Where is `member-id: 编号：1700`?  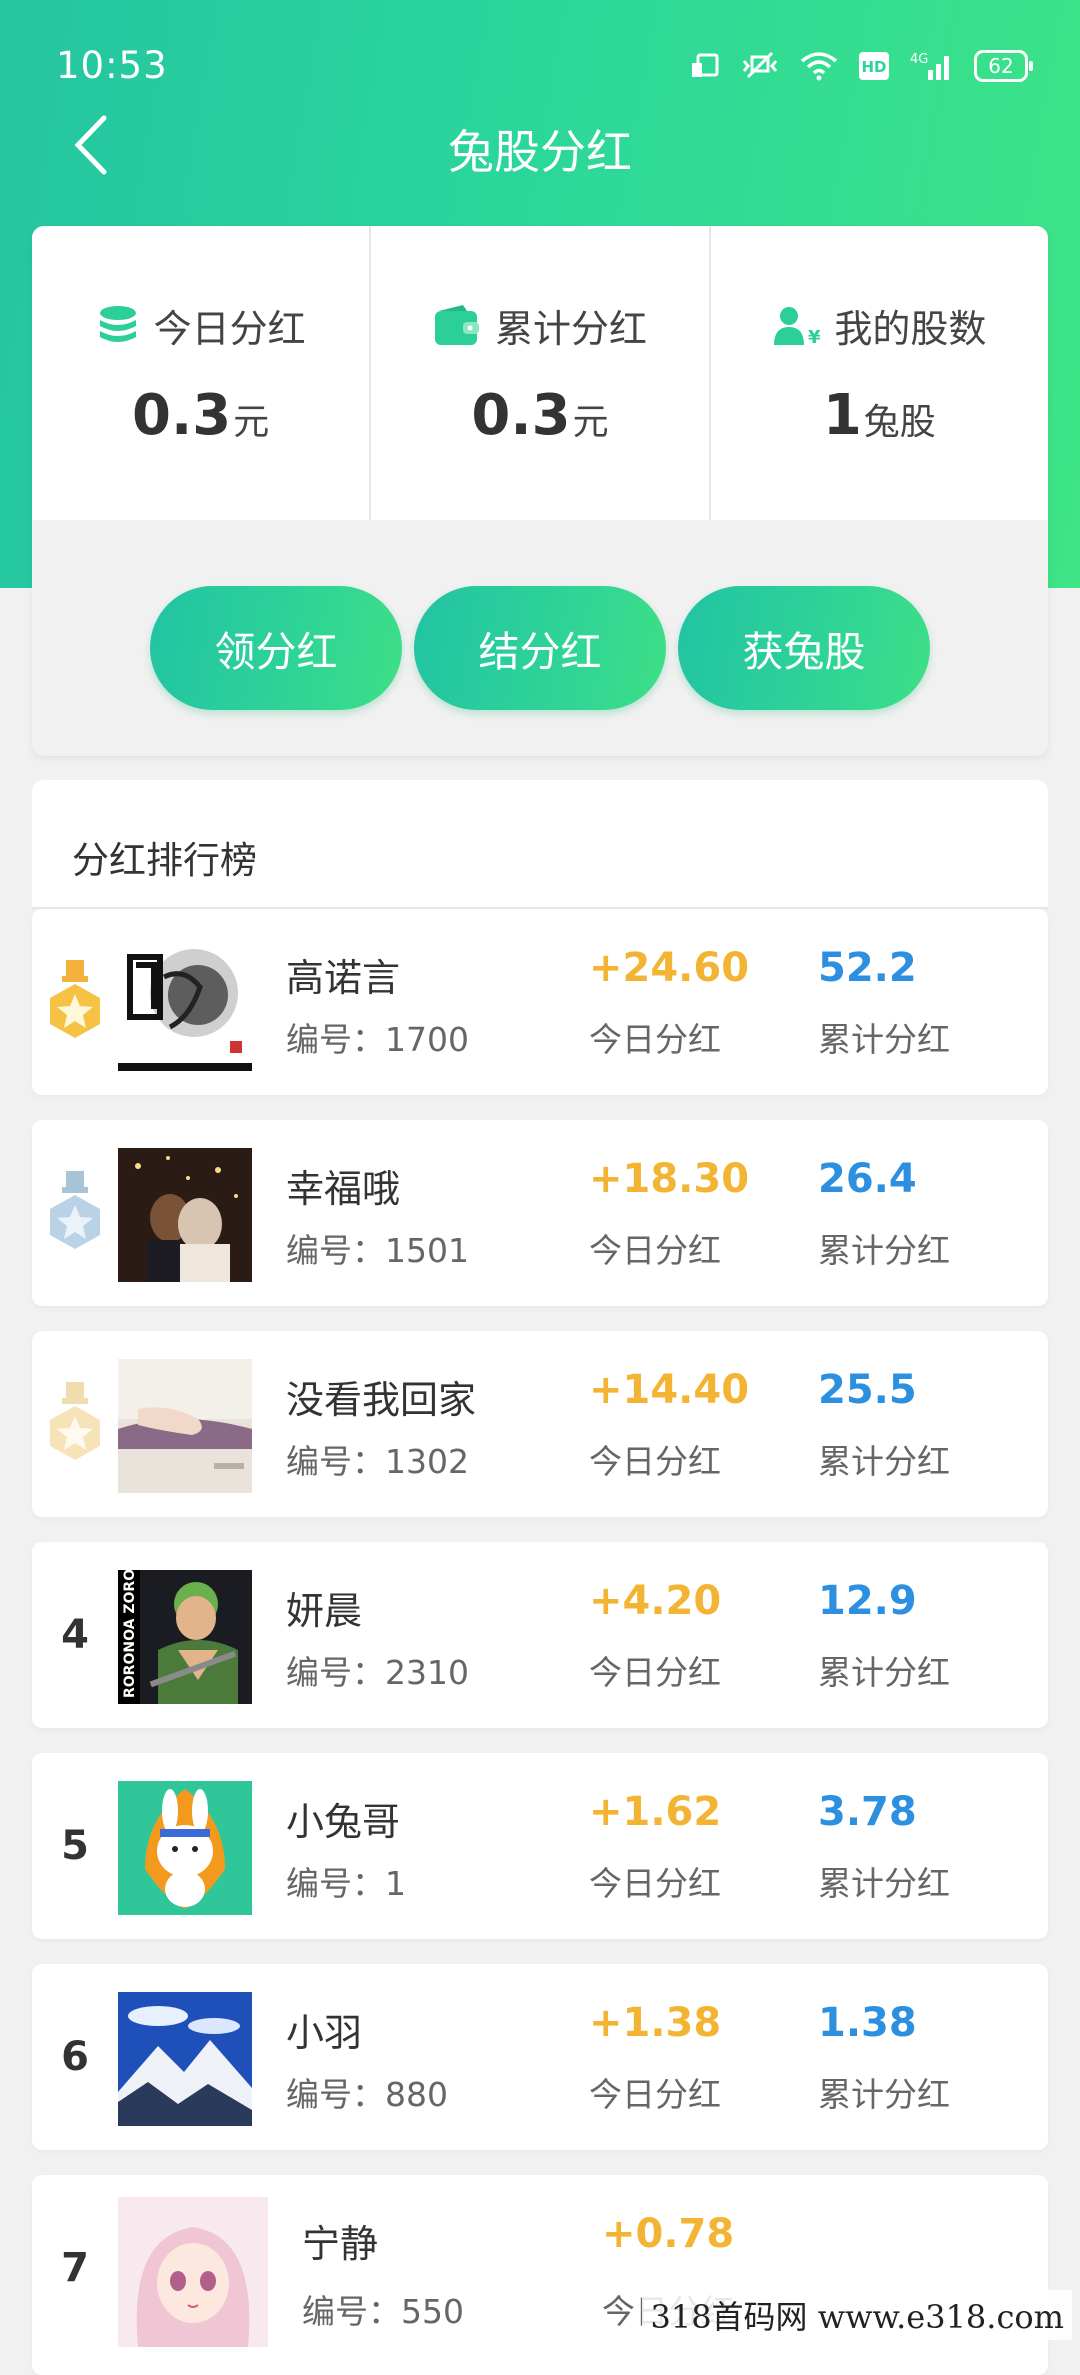
member-id: 编号：1700 is located at coordinates (377, 1039).